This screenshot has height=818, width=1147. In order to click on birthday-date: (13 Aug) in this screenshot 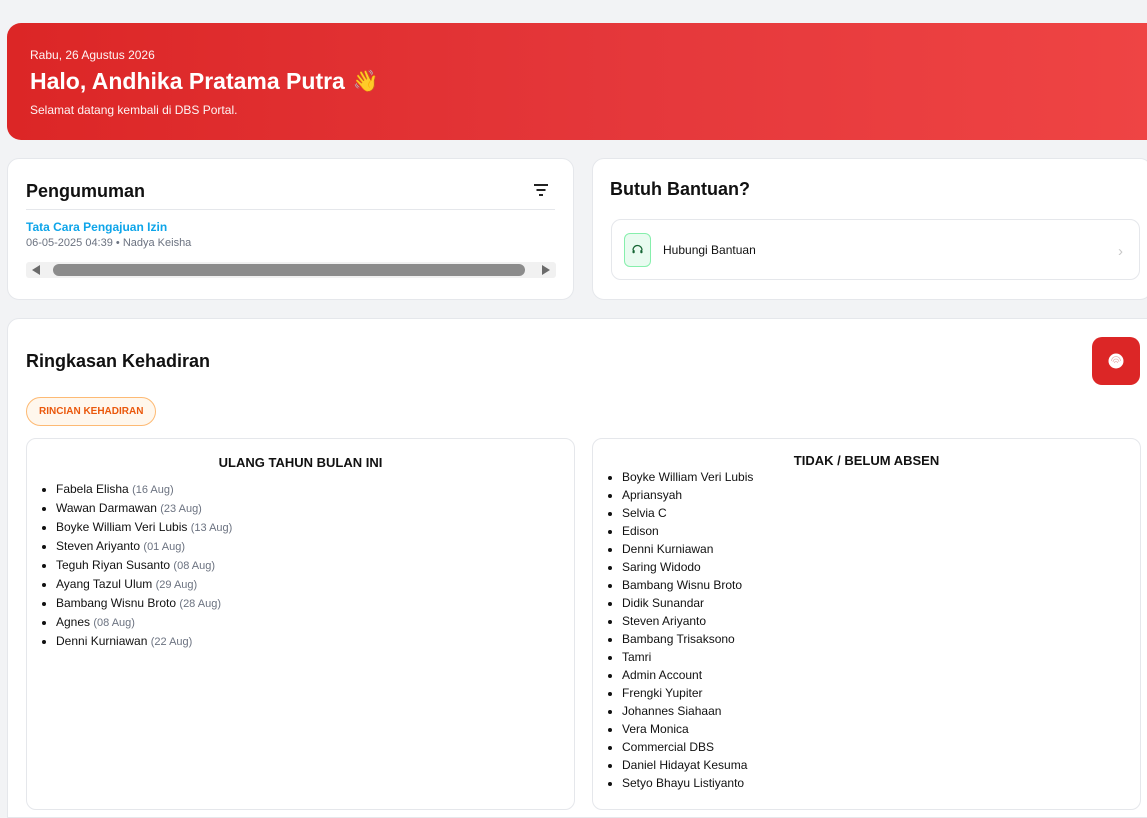, I will do `click(211, 528)`.